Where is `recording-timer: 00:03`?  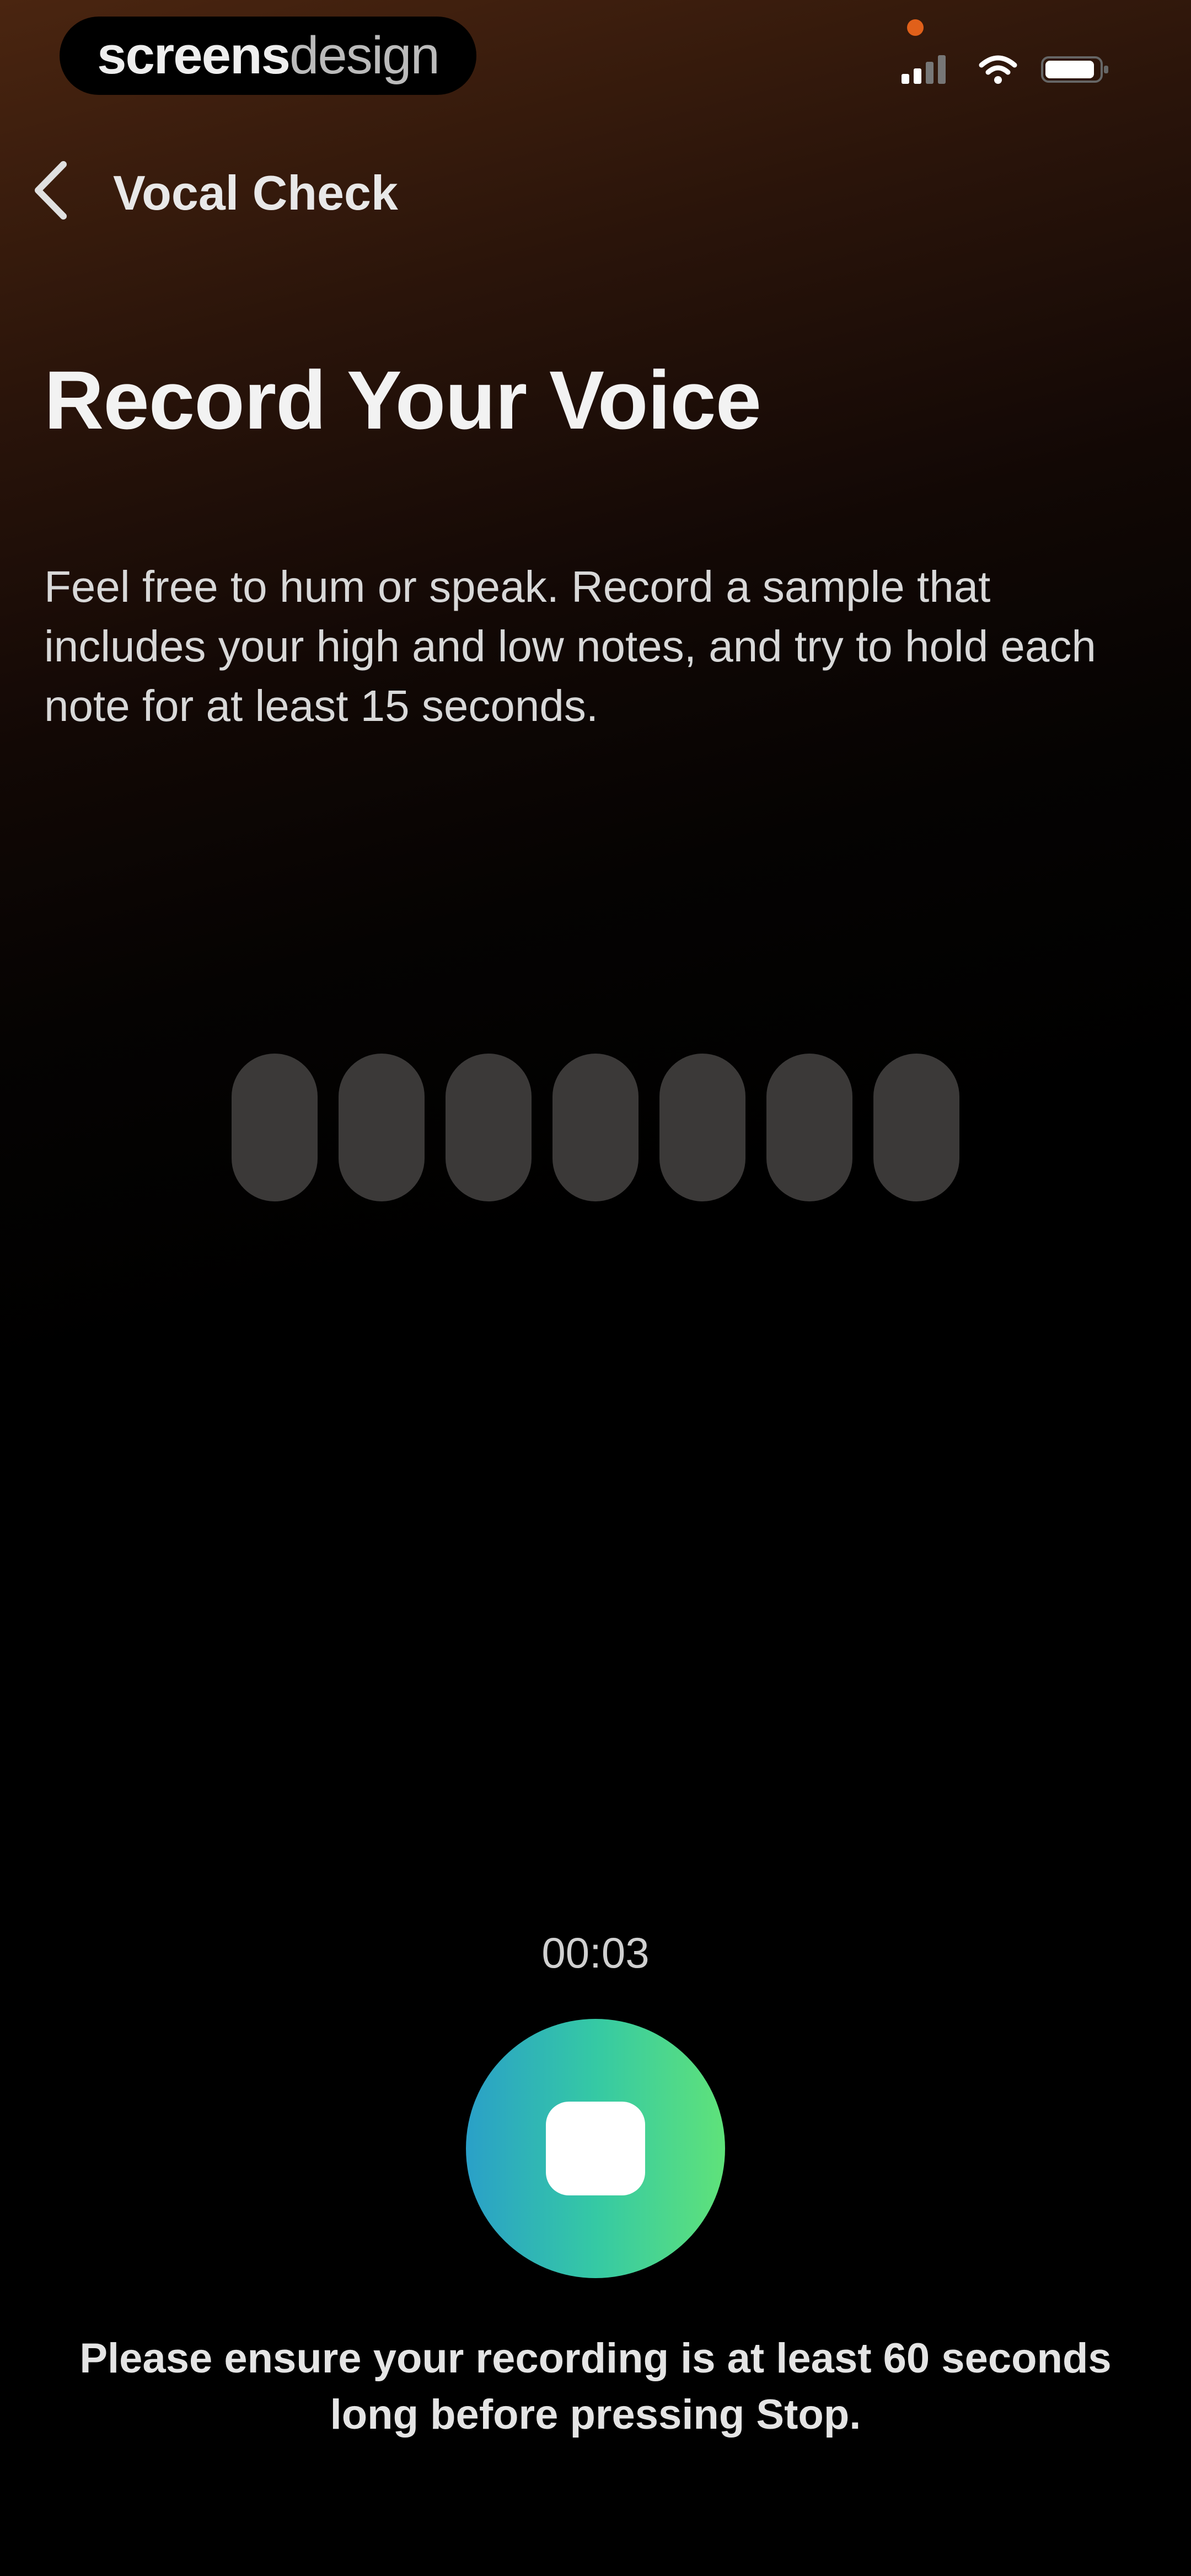 recording-timer: 00:03 is located at coordinates (595, 1952).